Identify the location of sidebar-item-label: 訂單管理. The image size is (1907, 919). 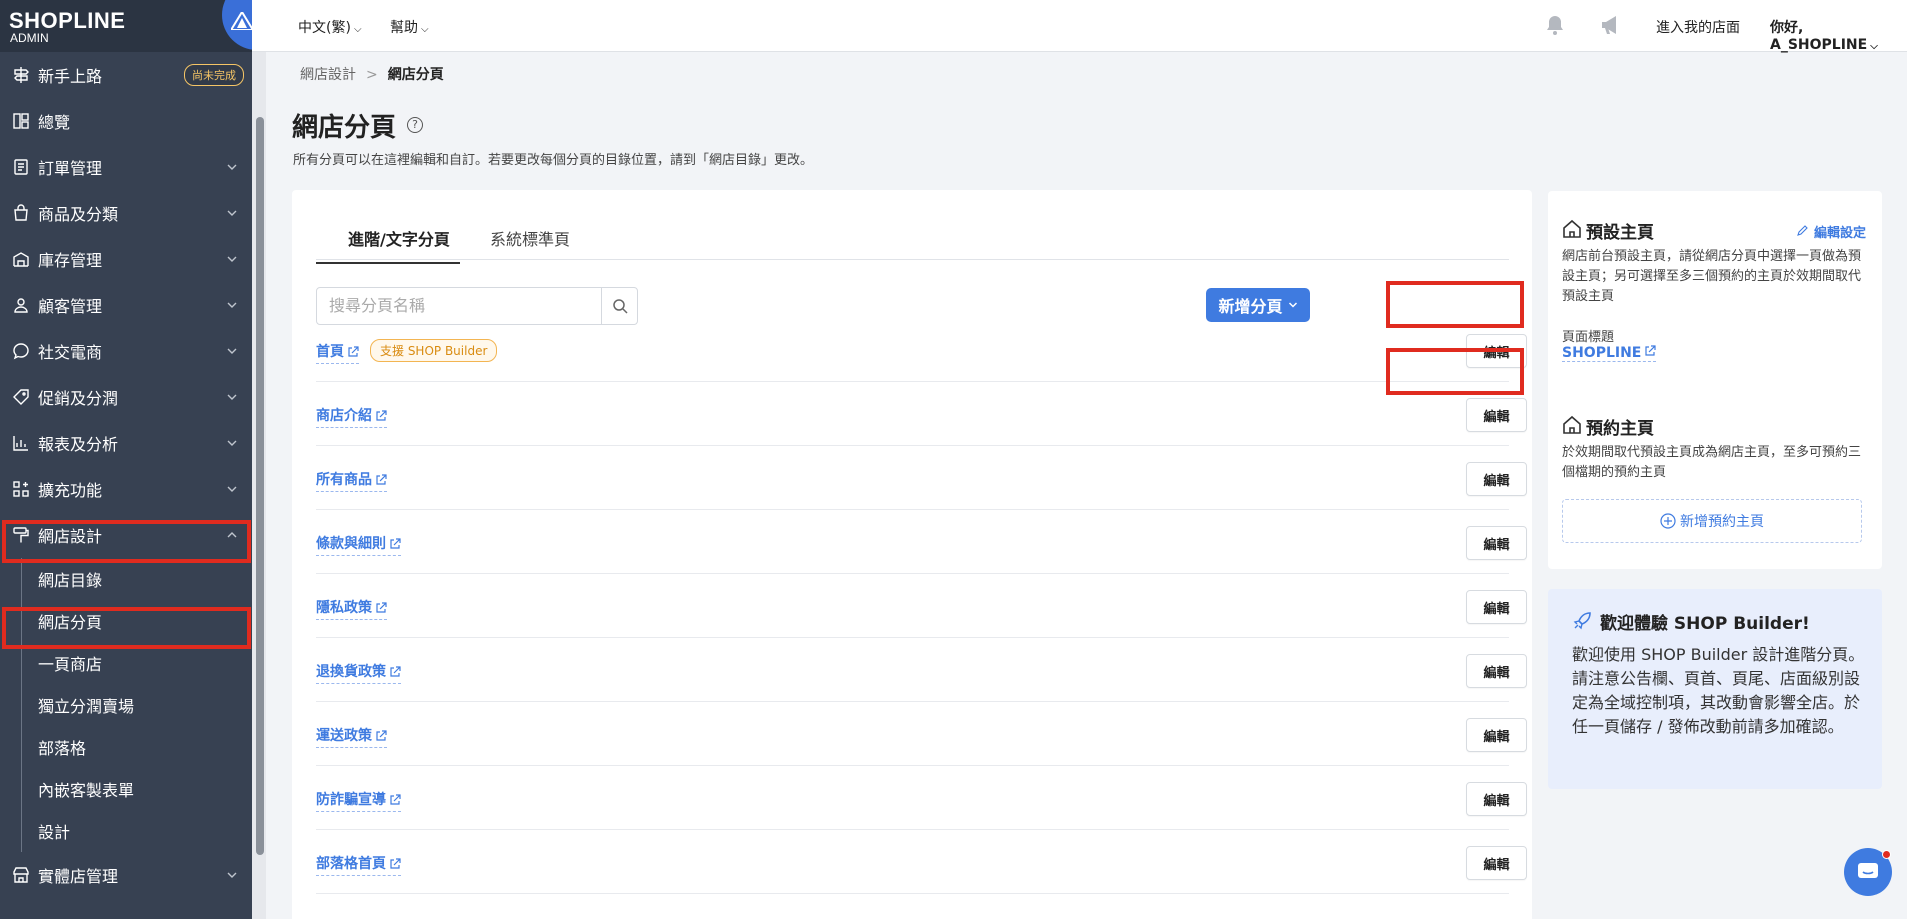
(70, 168).